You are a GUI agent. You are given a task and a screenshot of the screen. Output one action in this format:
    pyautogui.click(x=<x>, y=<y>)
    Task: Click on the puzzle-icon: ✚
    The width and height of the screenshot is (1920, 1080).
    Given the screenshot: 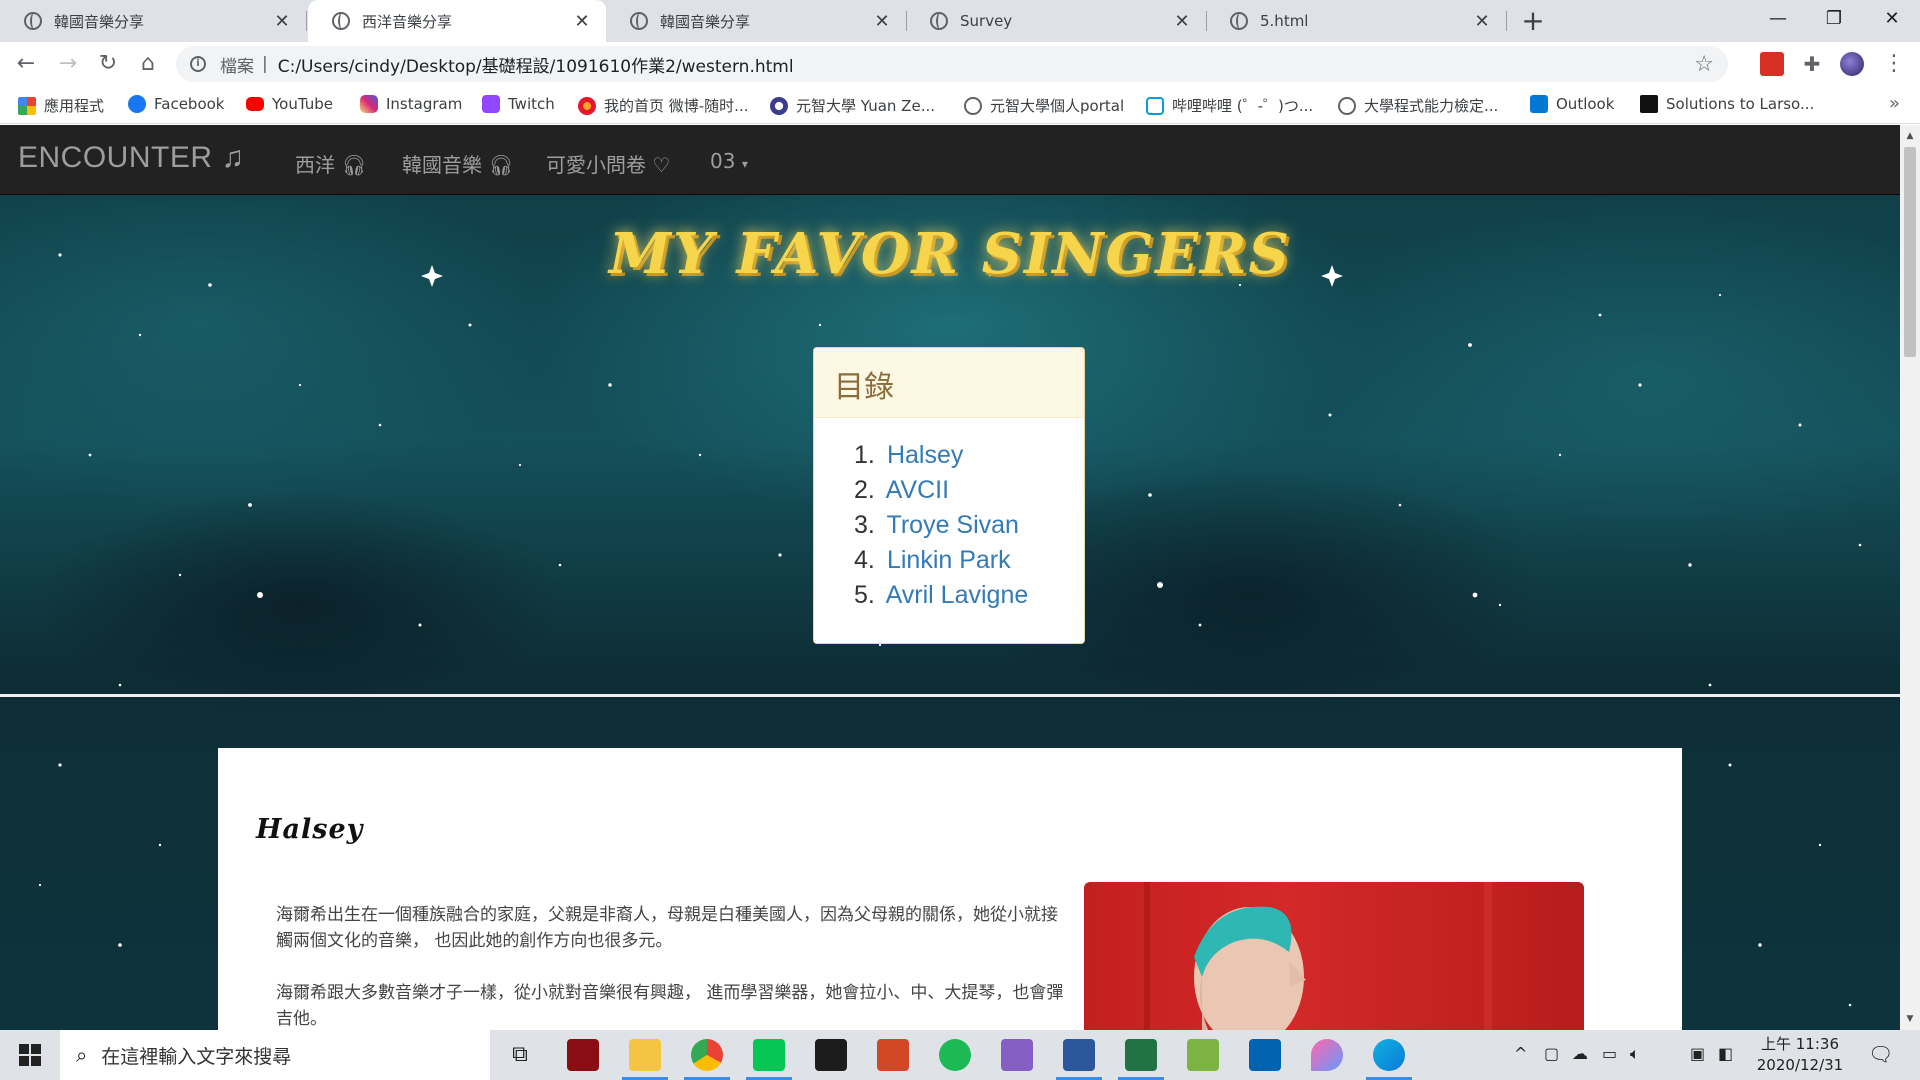 What is the action you would take?
    pyautogui.click(x=1812, y=64)
    